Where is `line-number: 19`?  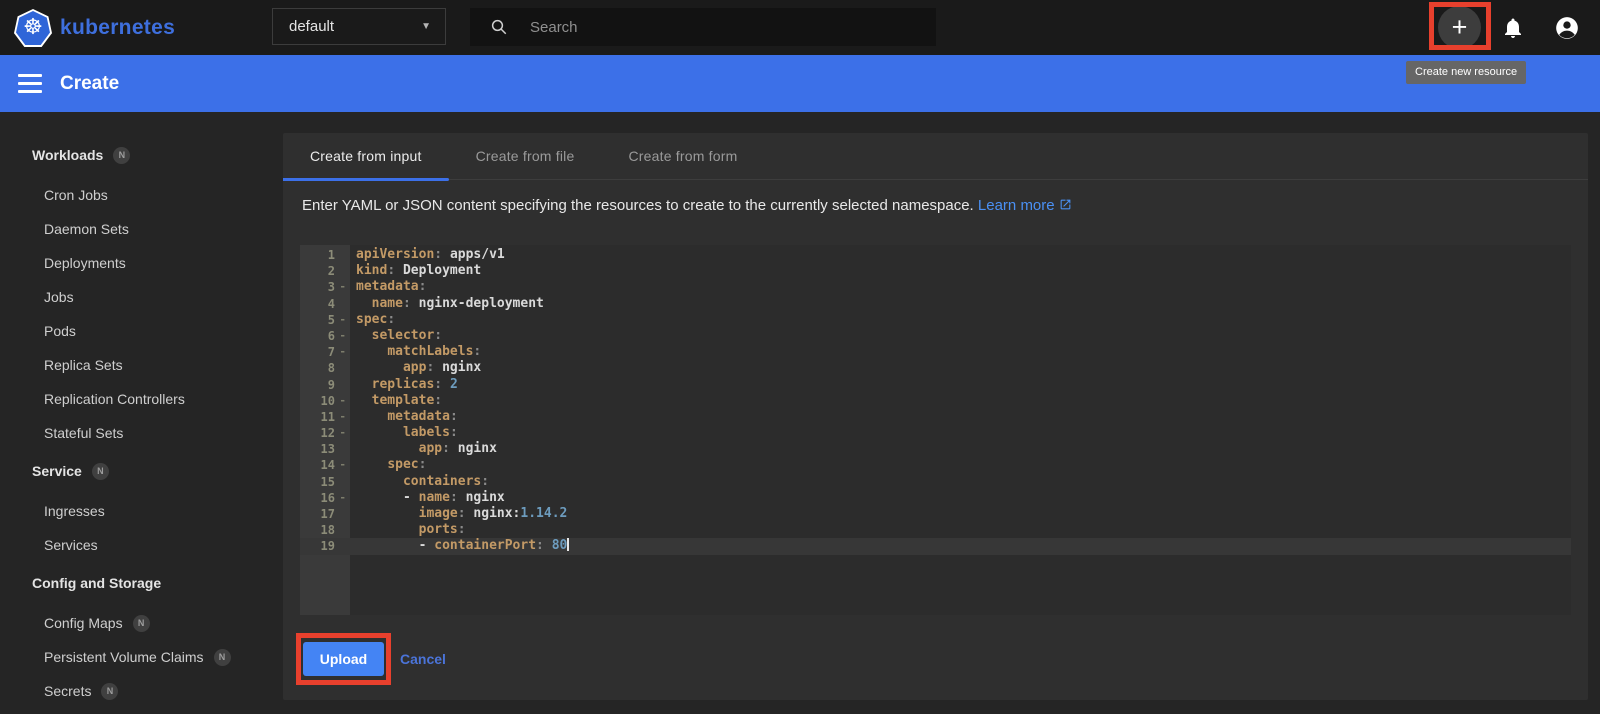
line-number: 19 is located at coordinates (327, 546).